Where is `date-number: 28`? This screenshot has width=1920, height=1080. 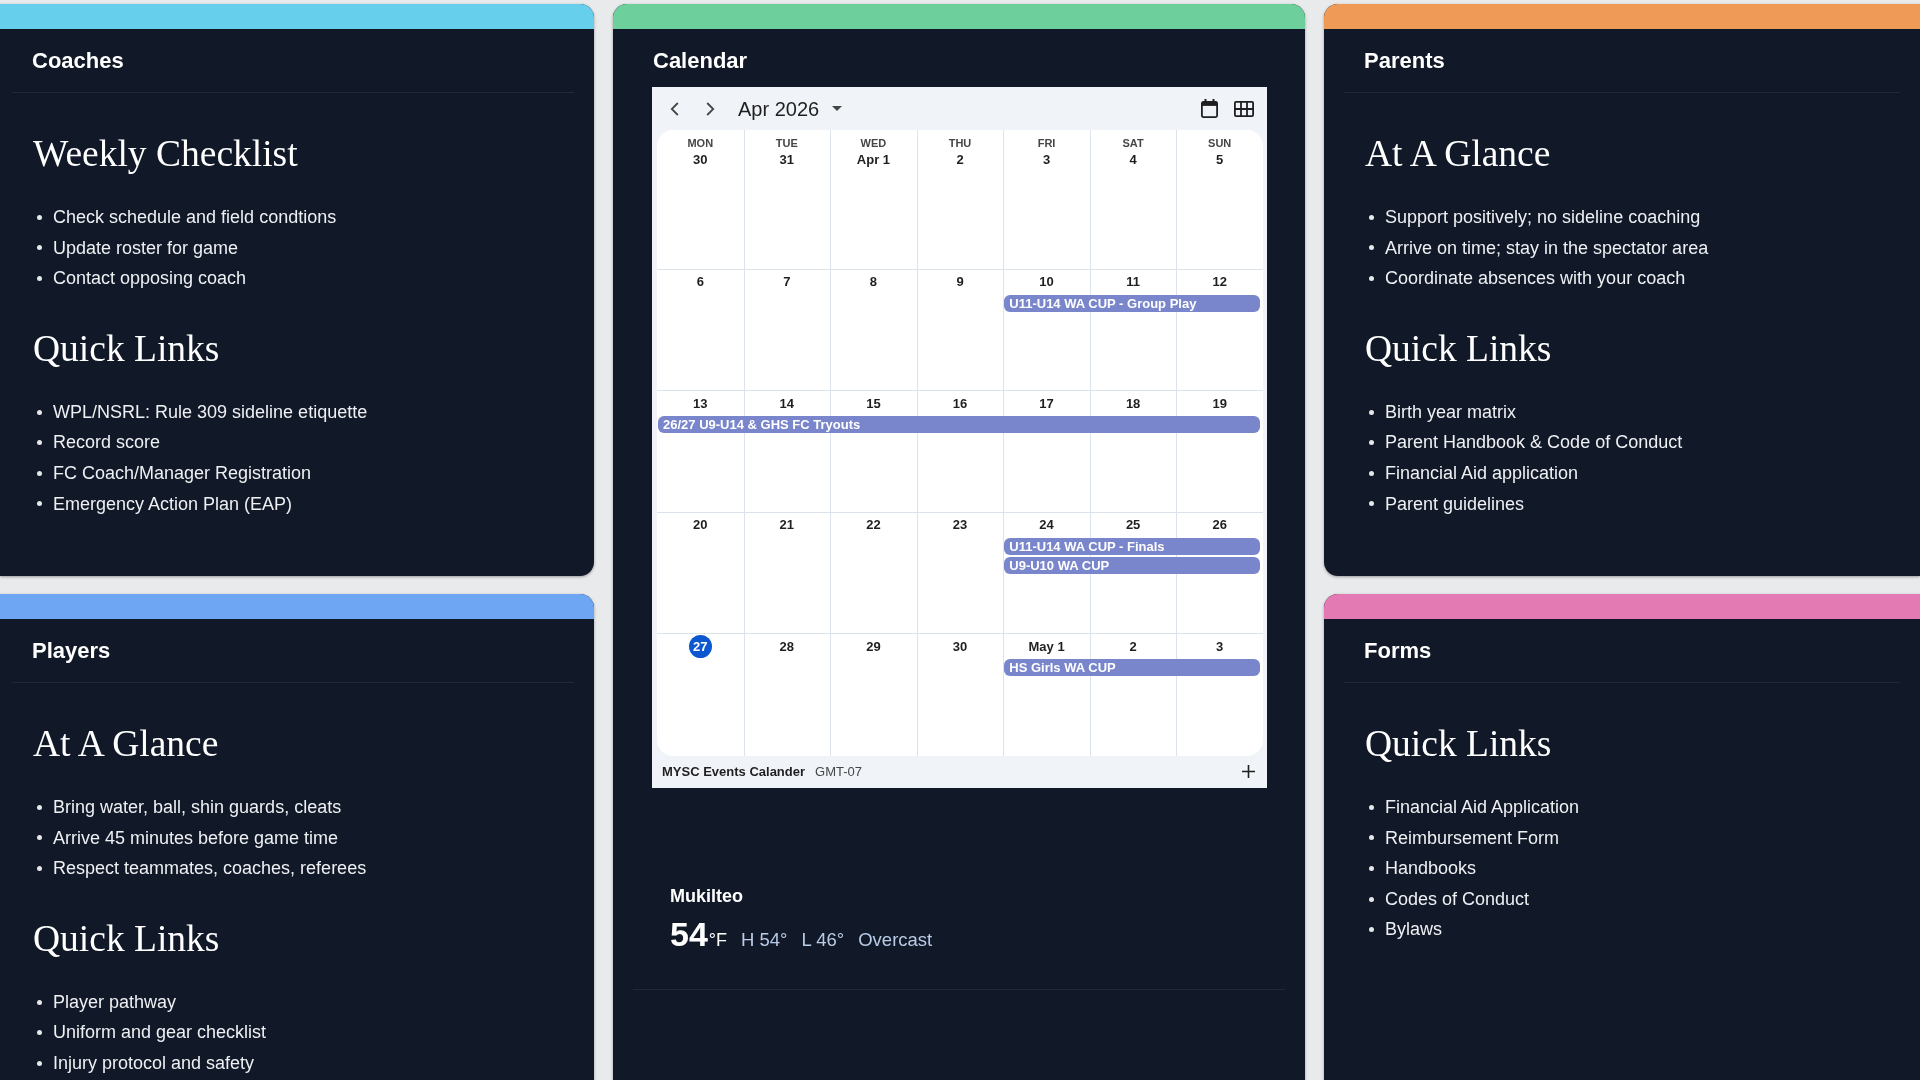
date-number: 28 is located at coordinates (787, 646).